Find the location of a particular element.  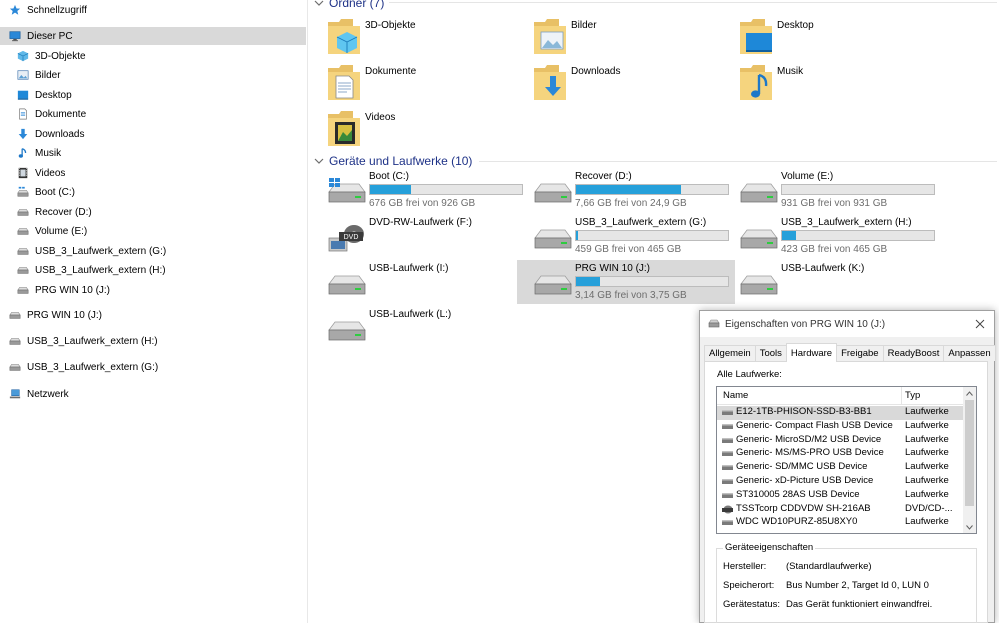

folder-item: Bilder is located at coordinates (633, 37).